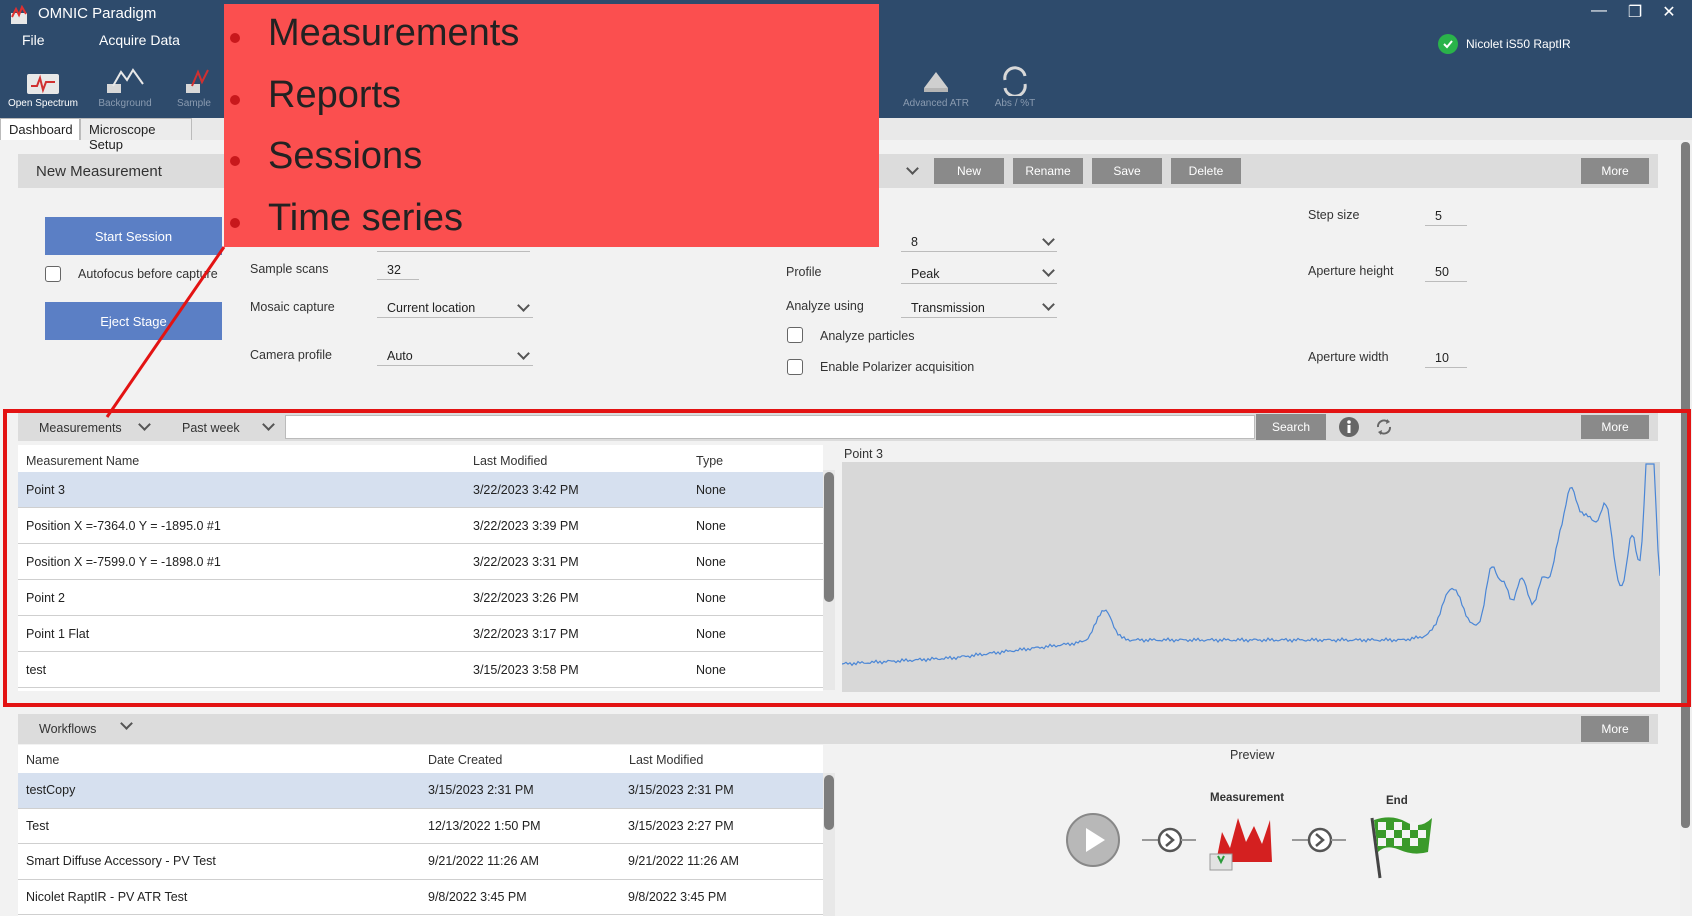 The width and height of the screenshot is (1692, 916). What do you see at coordinates (681, 790) in the screenshot?
I see `workflow-last-modified: 3/15/2023 2:31 PM` at bounding box center [681, 790].